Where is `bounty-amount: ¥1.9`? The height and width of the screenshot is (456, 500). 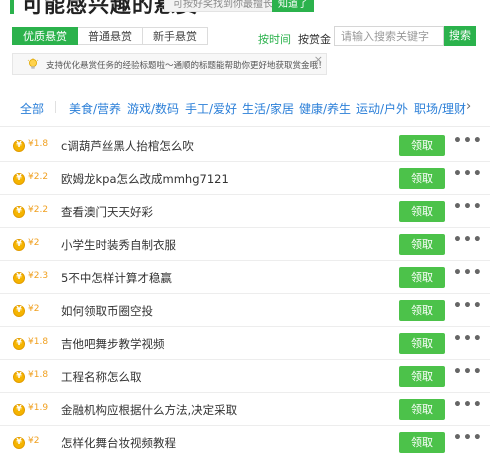
bounty-amount: ¥1.9 is located at coordinates (38, 408).